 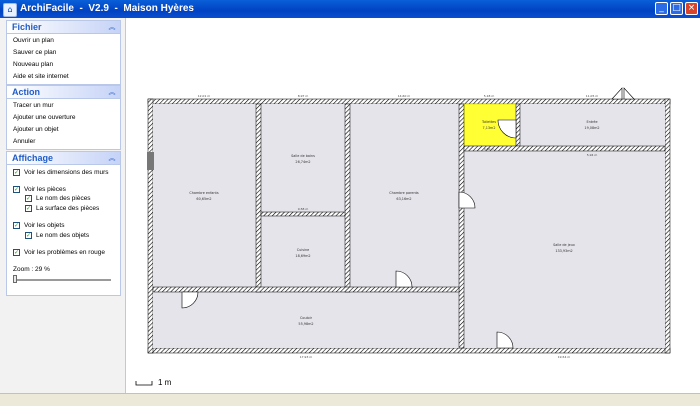 What do you see at coordinates (63, 158) in the screenshot?
I see `affichage-panel-header: Affichage ︽` at bounding box center [63, 158].